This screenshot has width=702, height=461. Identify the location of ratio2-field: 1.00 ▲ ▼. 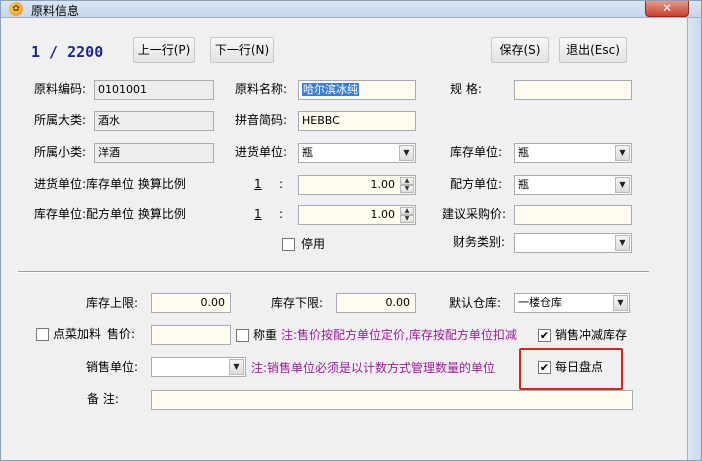
(357, 215).